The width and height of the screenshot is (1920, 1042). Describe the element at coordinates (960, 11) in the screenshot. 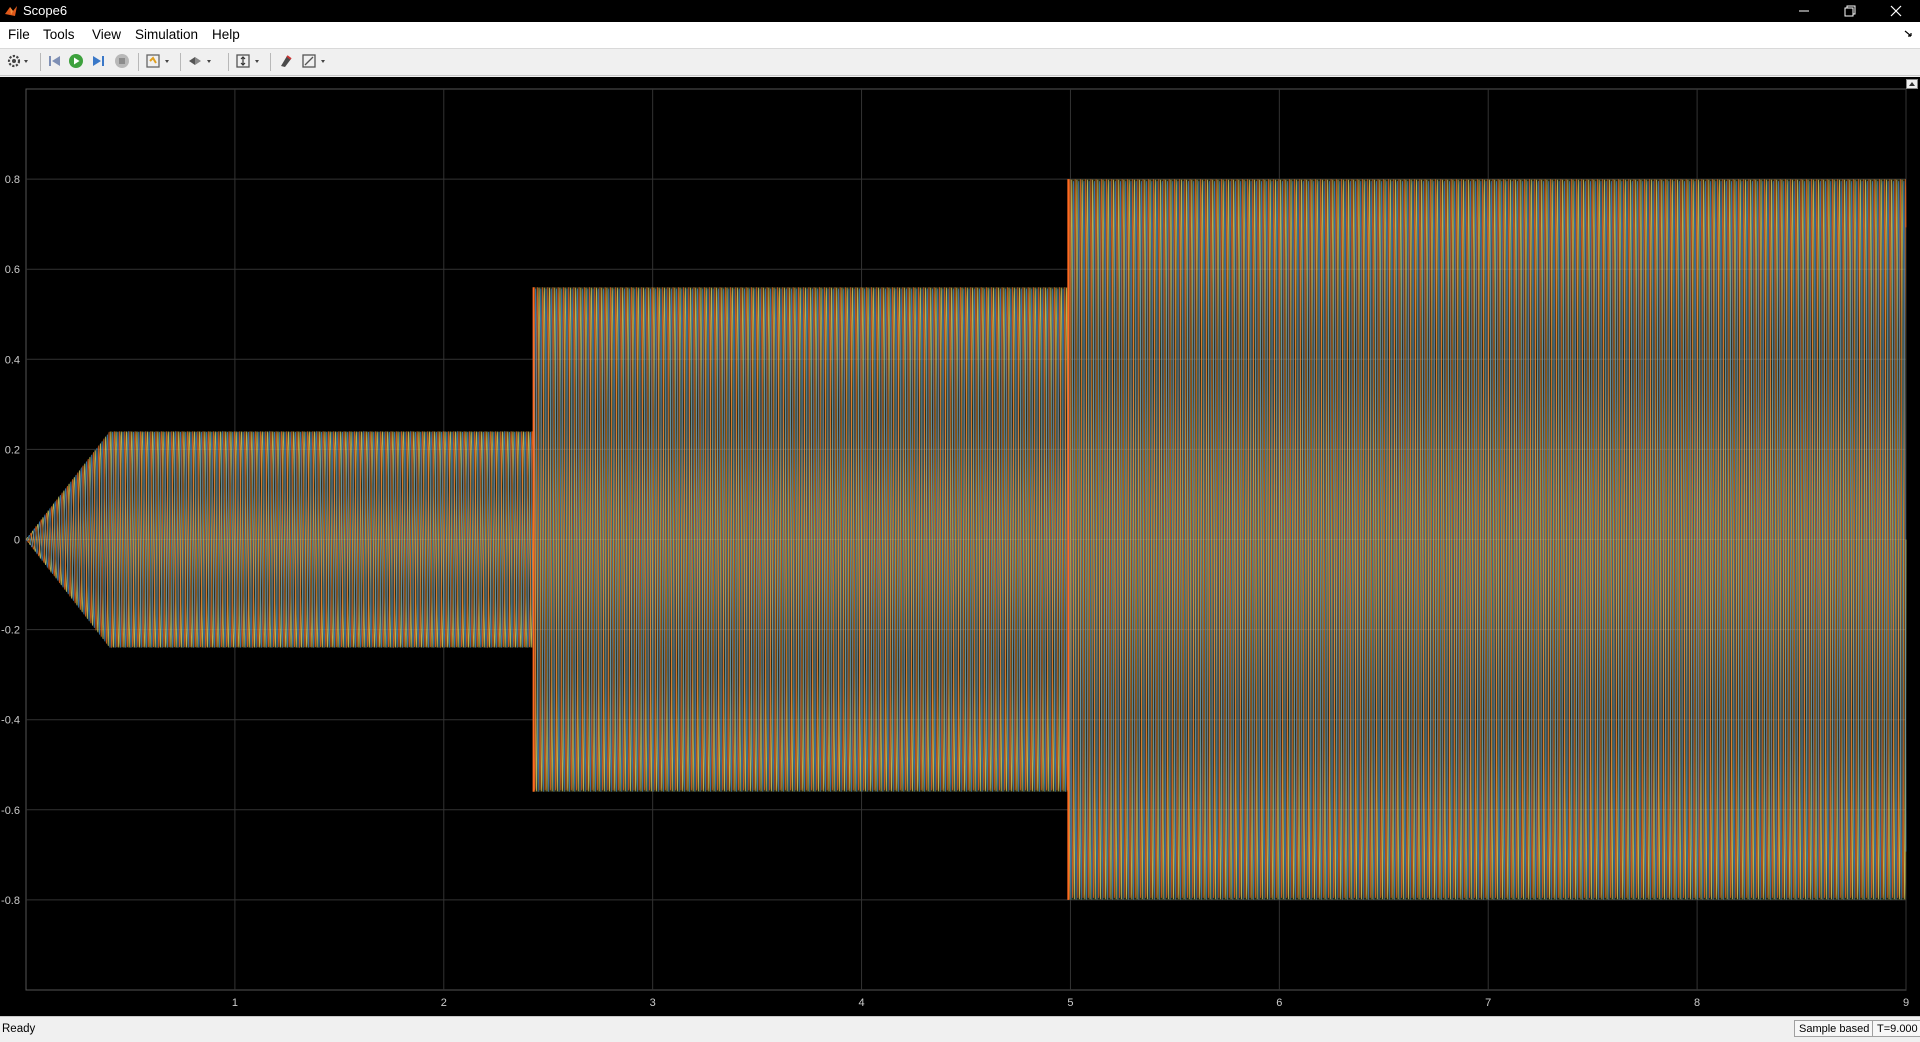

I see `title-bar: Scope6` at that location.